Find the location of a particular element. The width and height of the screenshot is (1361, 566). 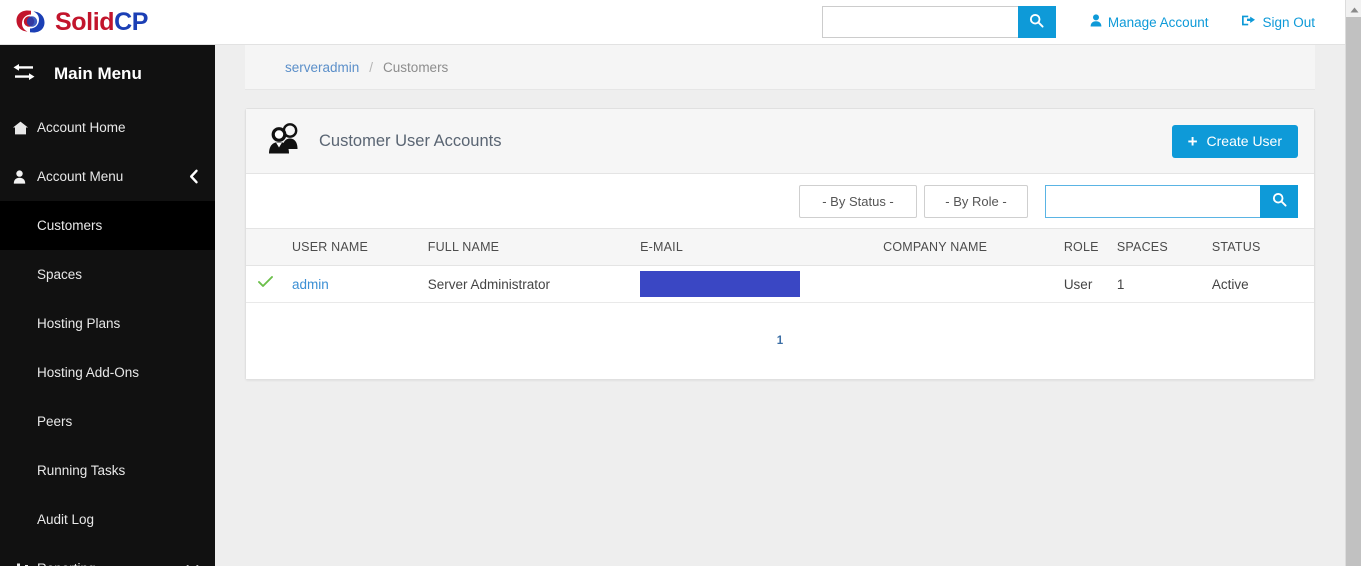

brand-logo: SolidCP is located at coordinates (74, 22).